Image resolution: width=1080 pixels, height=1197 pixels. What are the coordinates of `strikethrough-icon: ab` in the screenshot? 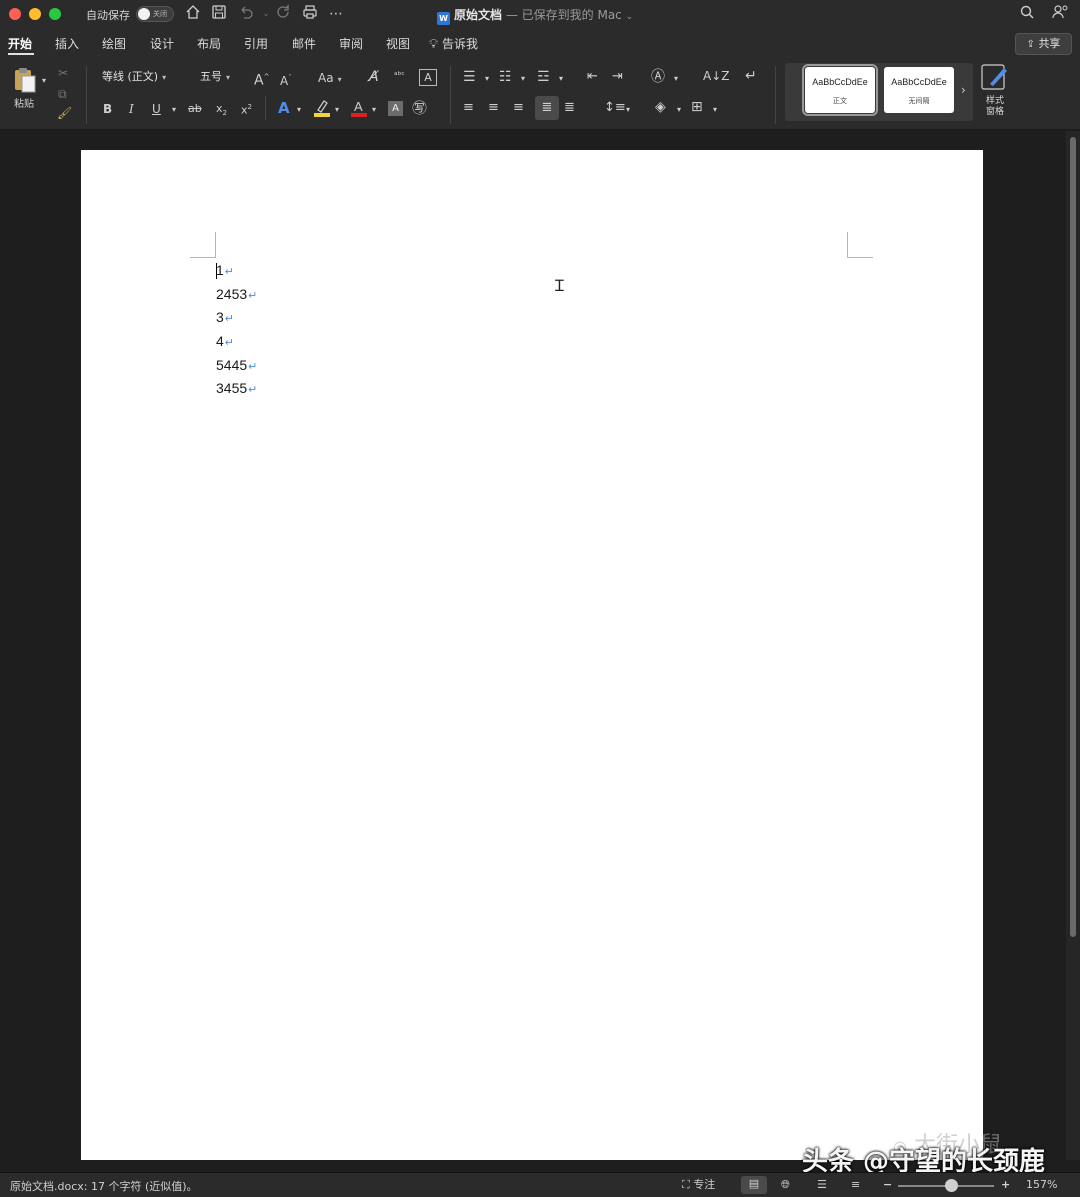 It's located at (195, 109).